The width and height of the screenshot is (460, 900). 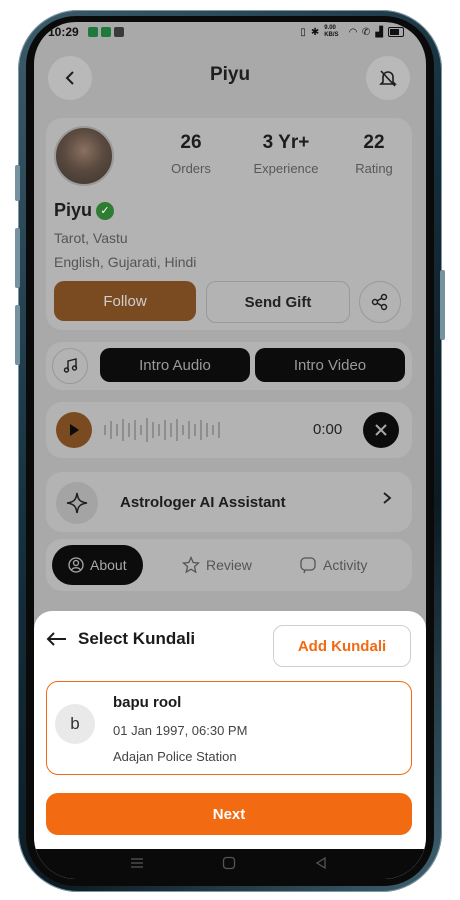 I want to click on kundali-place: Adajan Police Station, so click(x=175, y=756).